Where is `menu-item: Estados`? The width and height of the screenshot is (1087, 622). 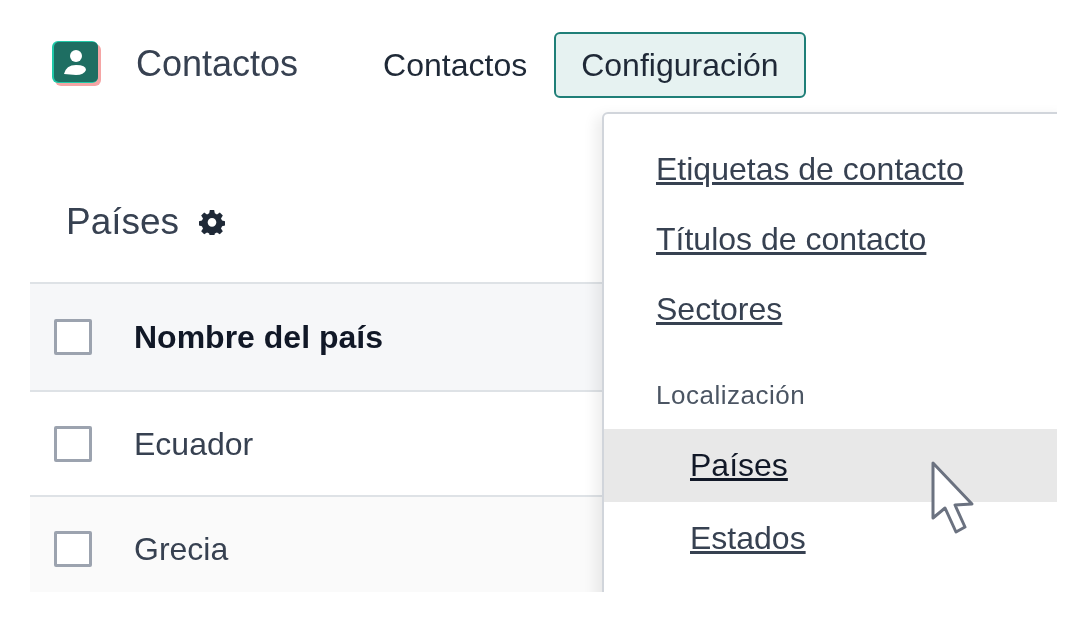
menu-item: Estados is located at coordinates (830, 538).